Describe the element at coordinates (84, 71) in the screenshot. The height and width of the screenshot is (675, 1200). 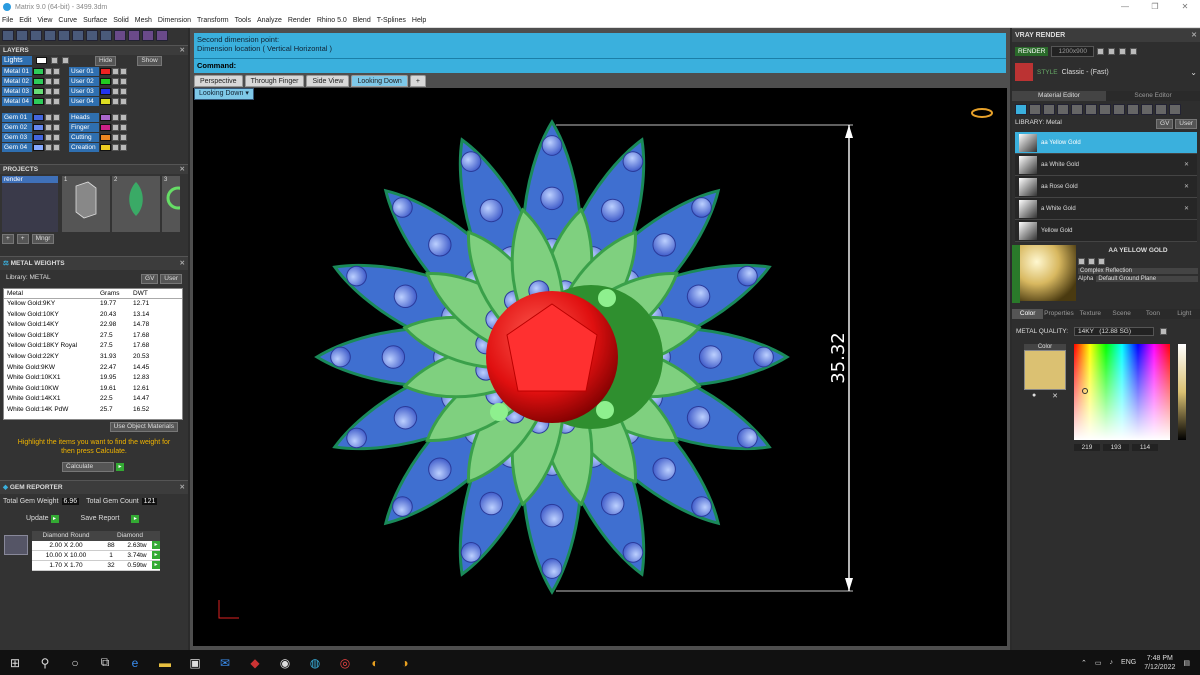
I see `layer-name: User 01` at that location.